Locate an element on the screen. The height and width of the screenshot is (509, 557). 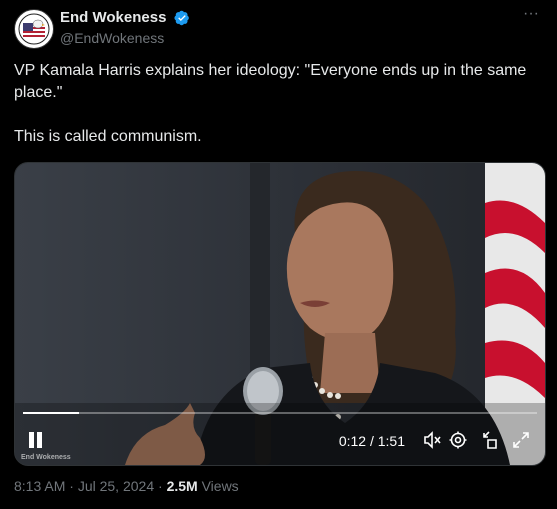
bald-eagle-flag-logo-icon is located at coordinates (34, 29).